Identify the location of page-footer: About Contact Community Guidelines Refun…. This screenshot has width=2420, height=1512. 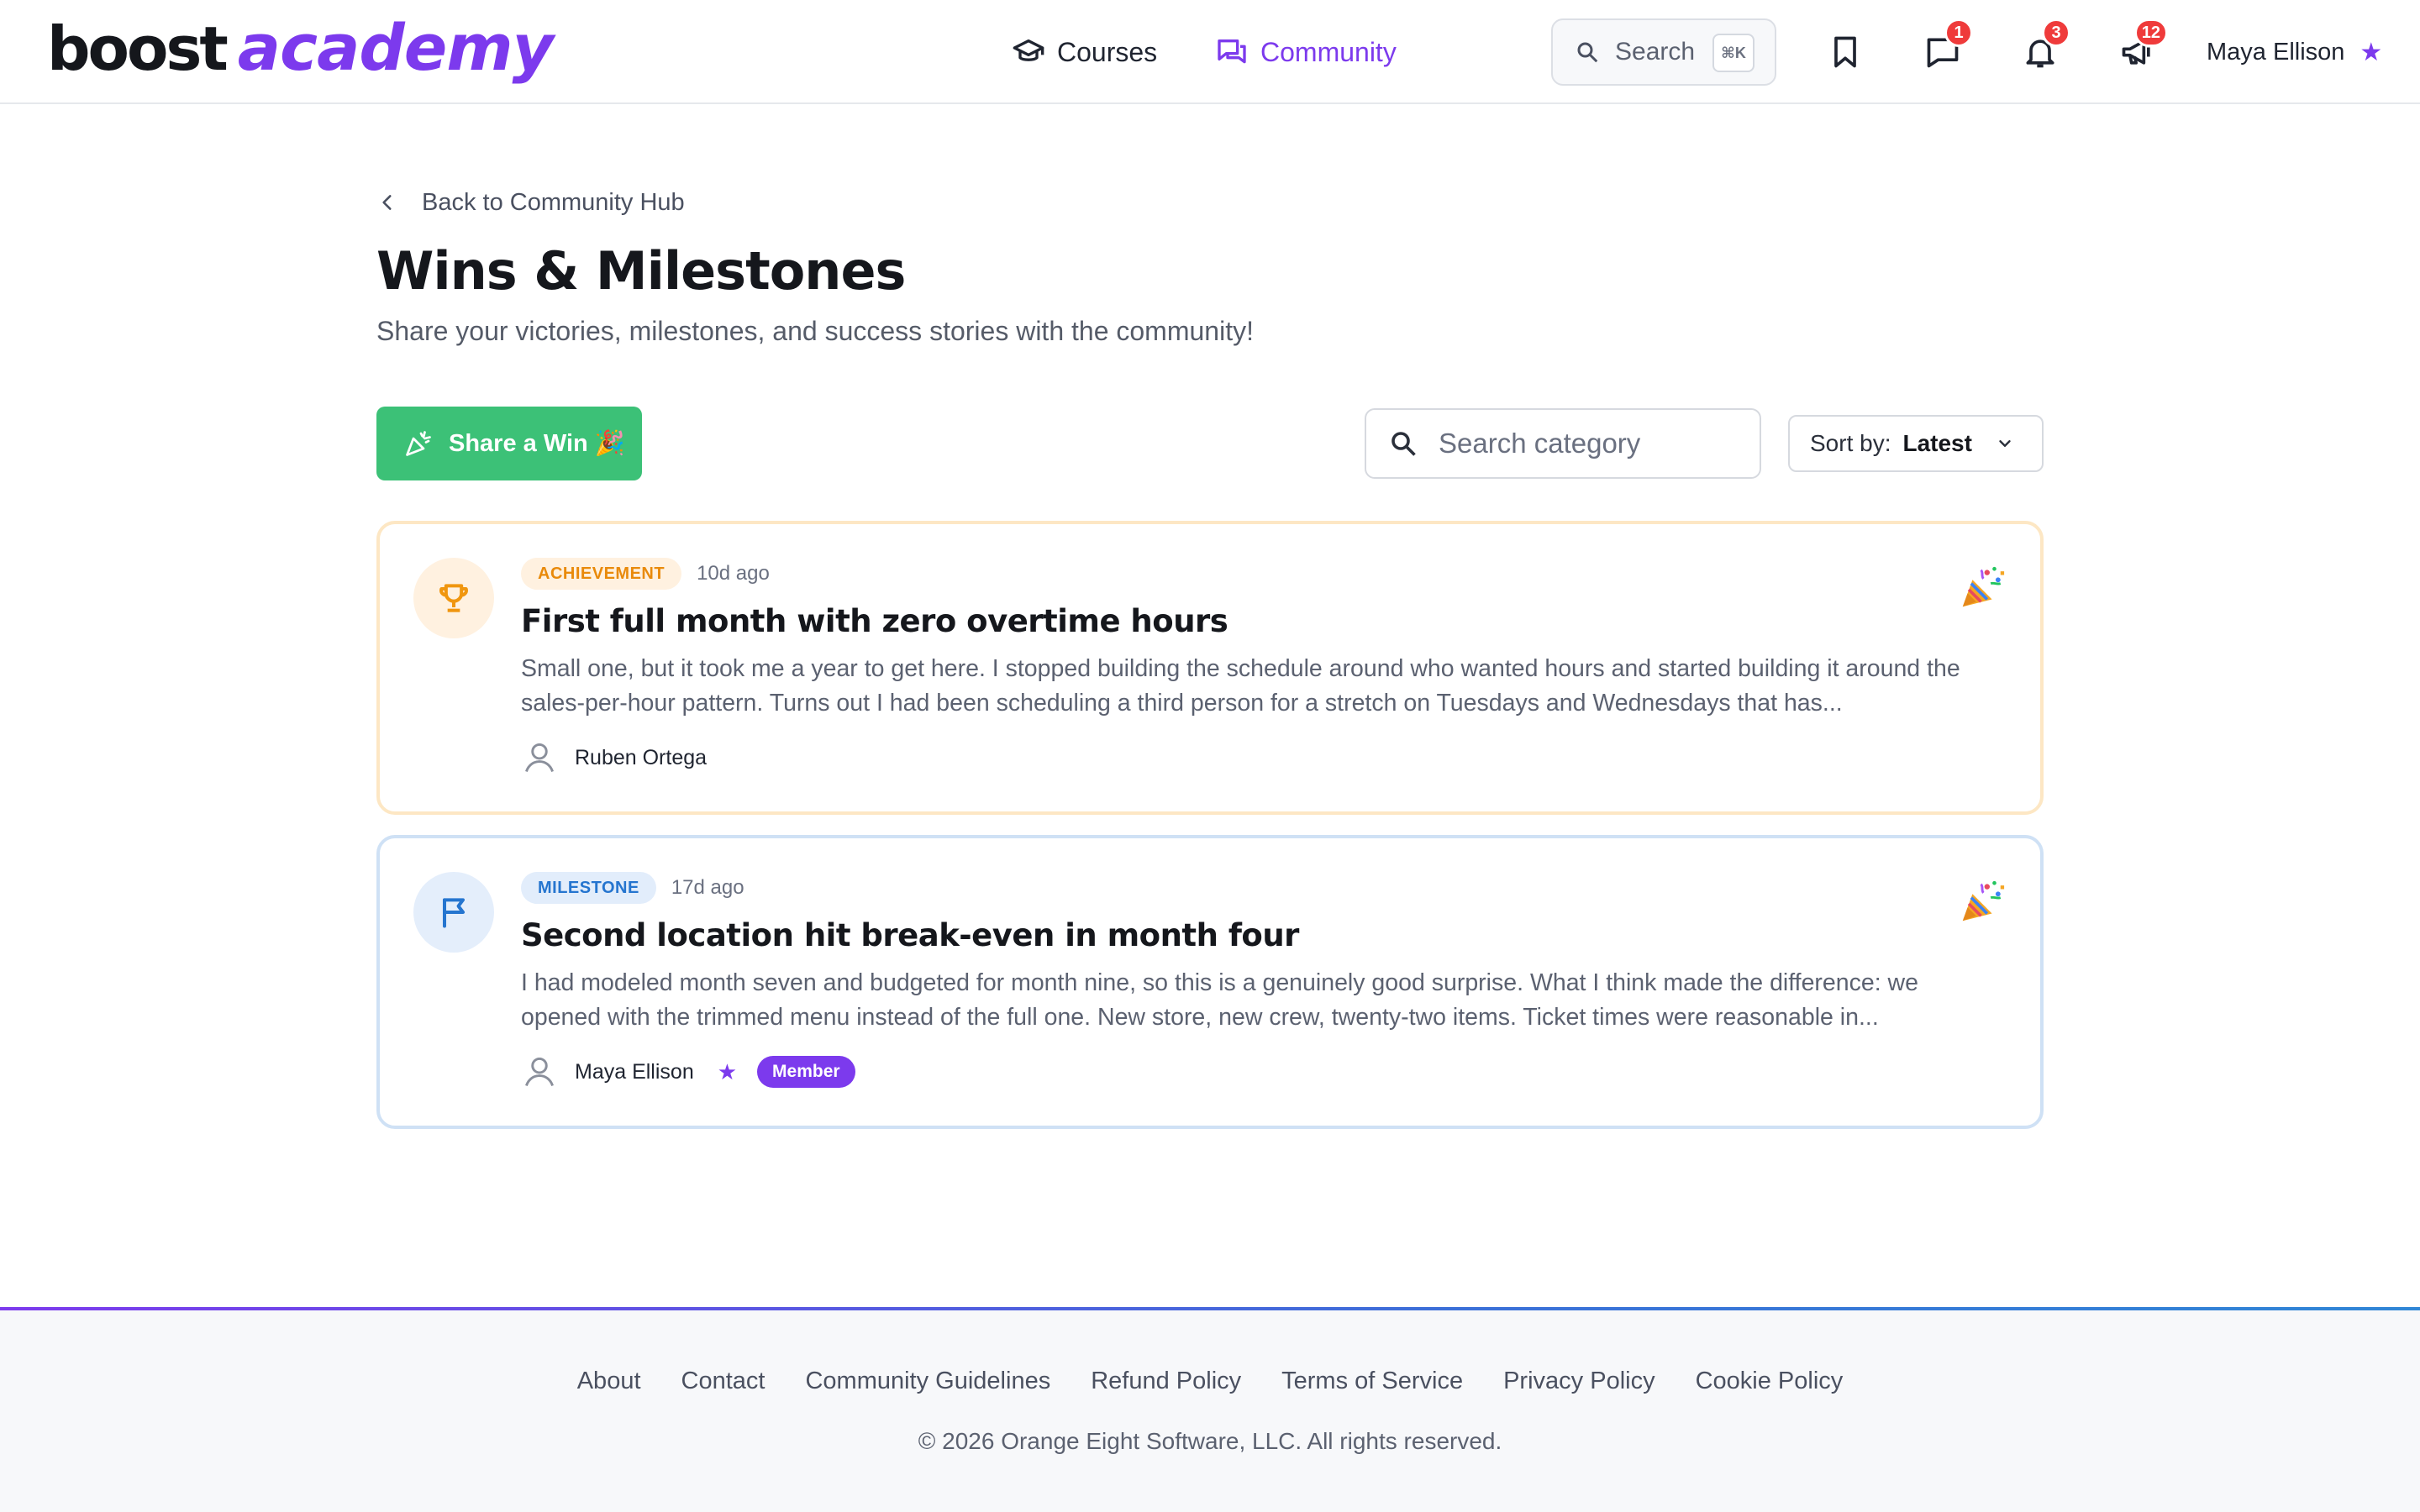
(1210, 1409).